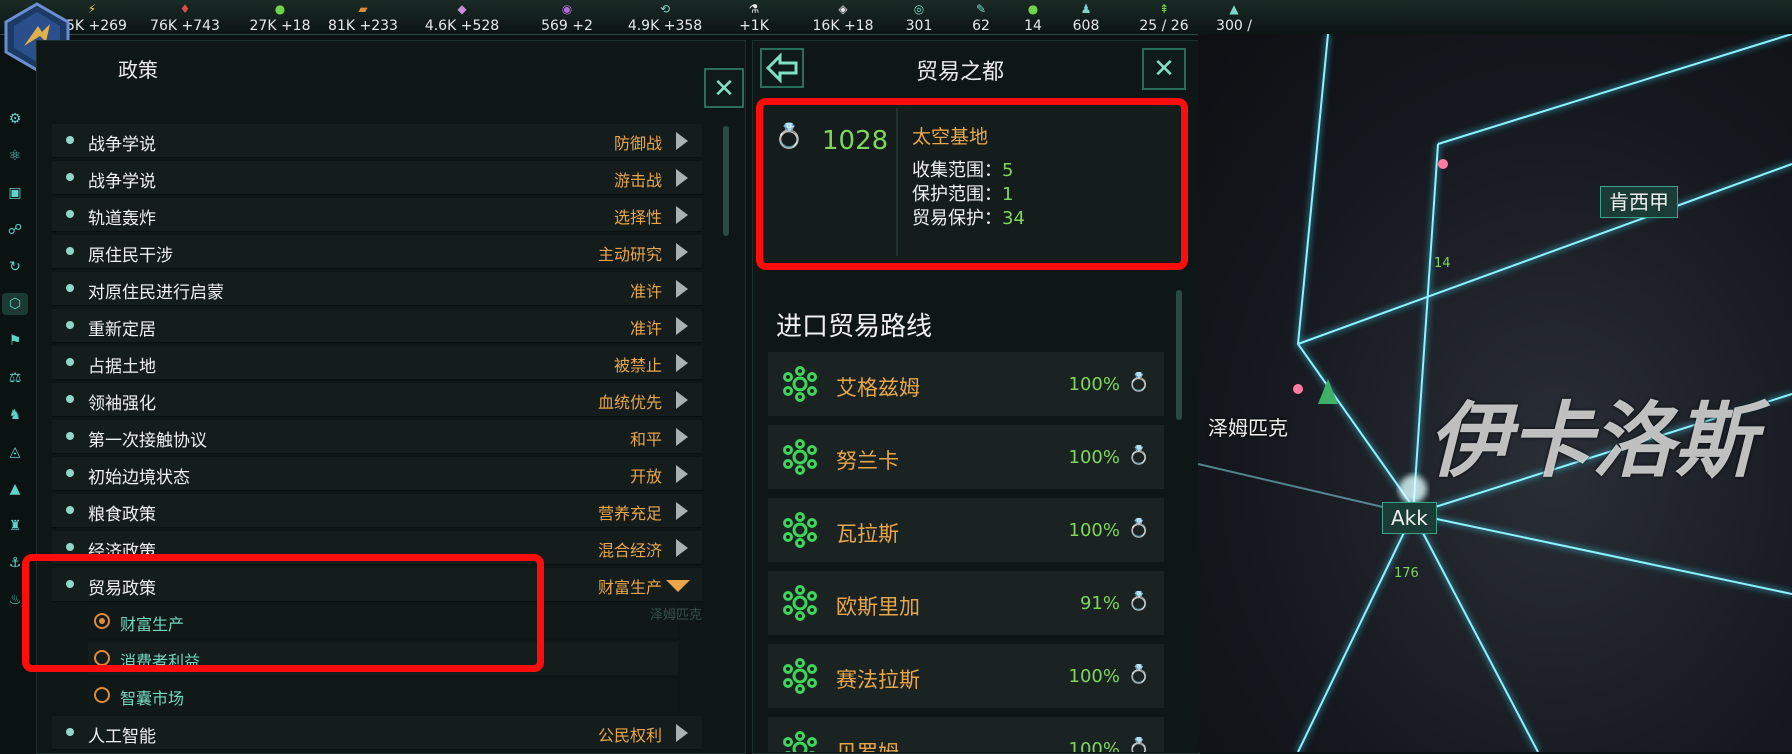 Image resolution: width=1792 pixels, height=754 pixels. I want to click on bullet-icon, so click(70, 362).